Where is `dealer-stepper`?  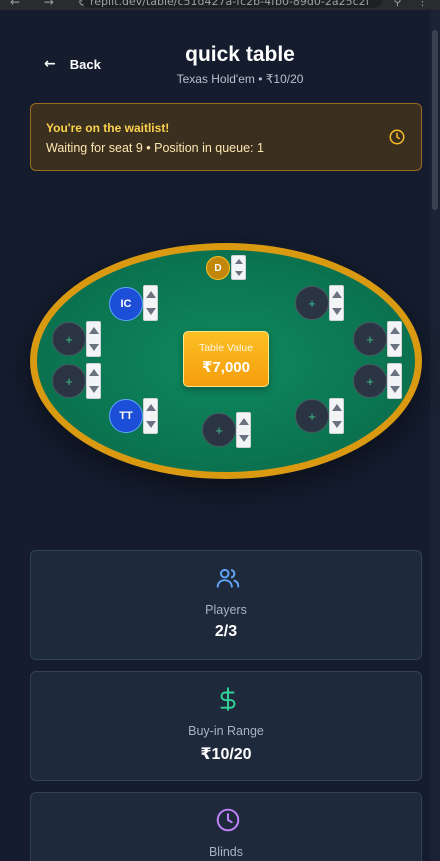
dealer-stepper is located at coordinates (238, 267).